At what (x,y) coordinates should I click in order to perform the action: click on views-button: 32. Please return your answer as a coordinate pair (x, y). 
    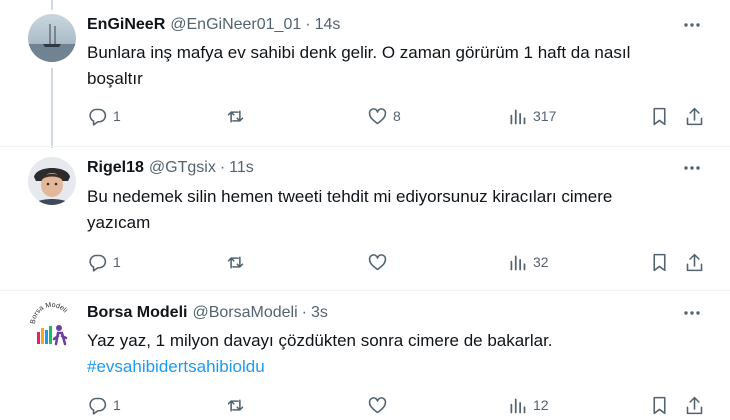
    Looking at the image, I should click on (528, 262).